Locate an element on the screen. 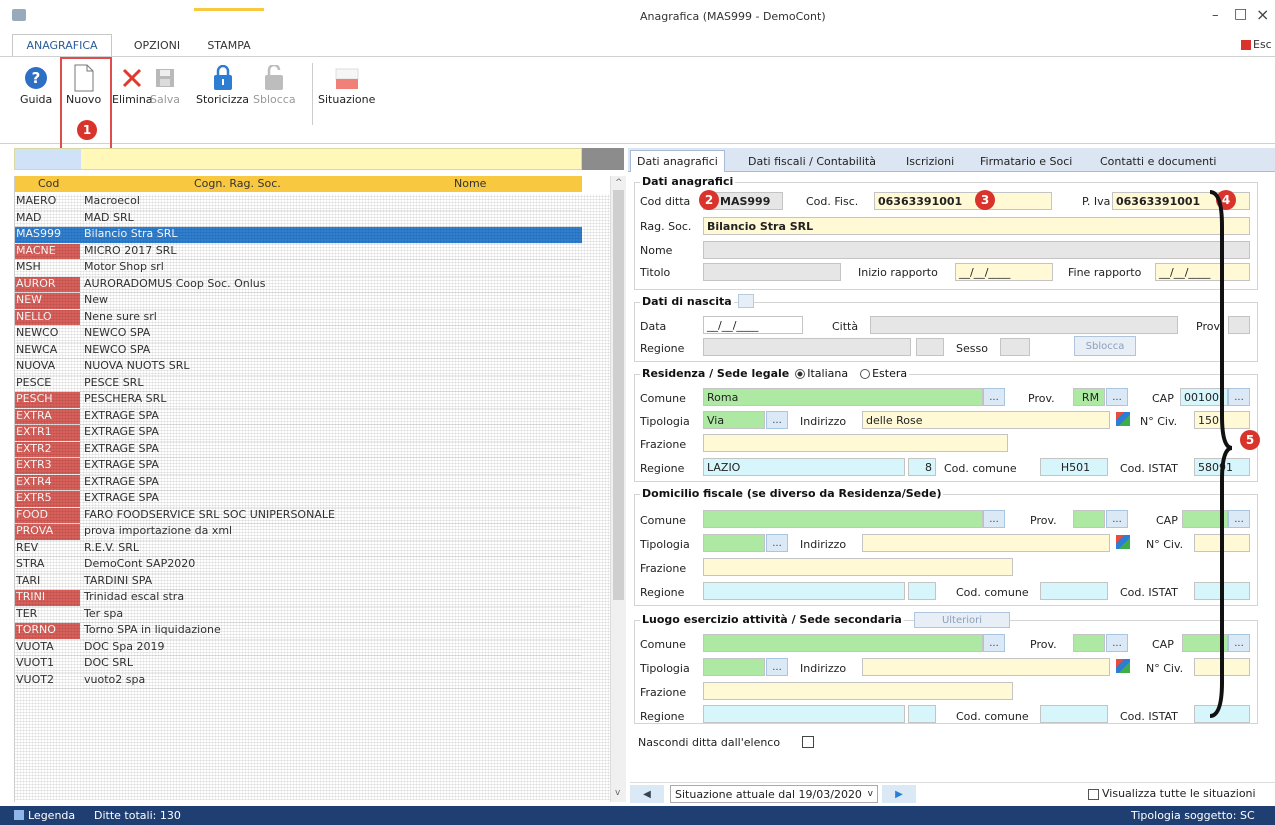  res-indirizzo-field: delle Rose is located at coordinates (986, 420).